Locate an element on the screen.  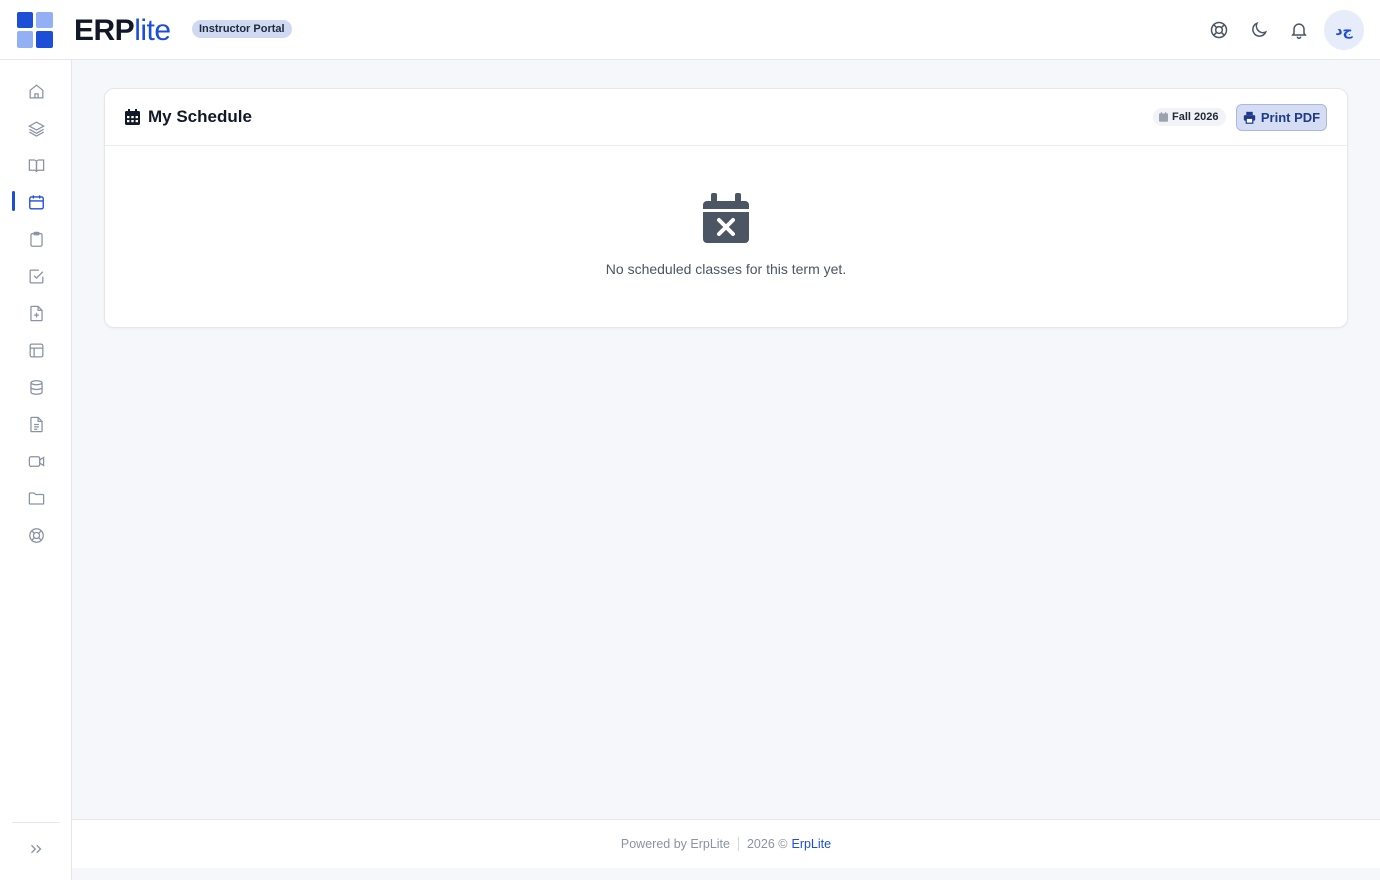
schedule-title: My Schedule is located at coordinates (188, 117).